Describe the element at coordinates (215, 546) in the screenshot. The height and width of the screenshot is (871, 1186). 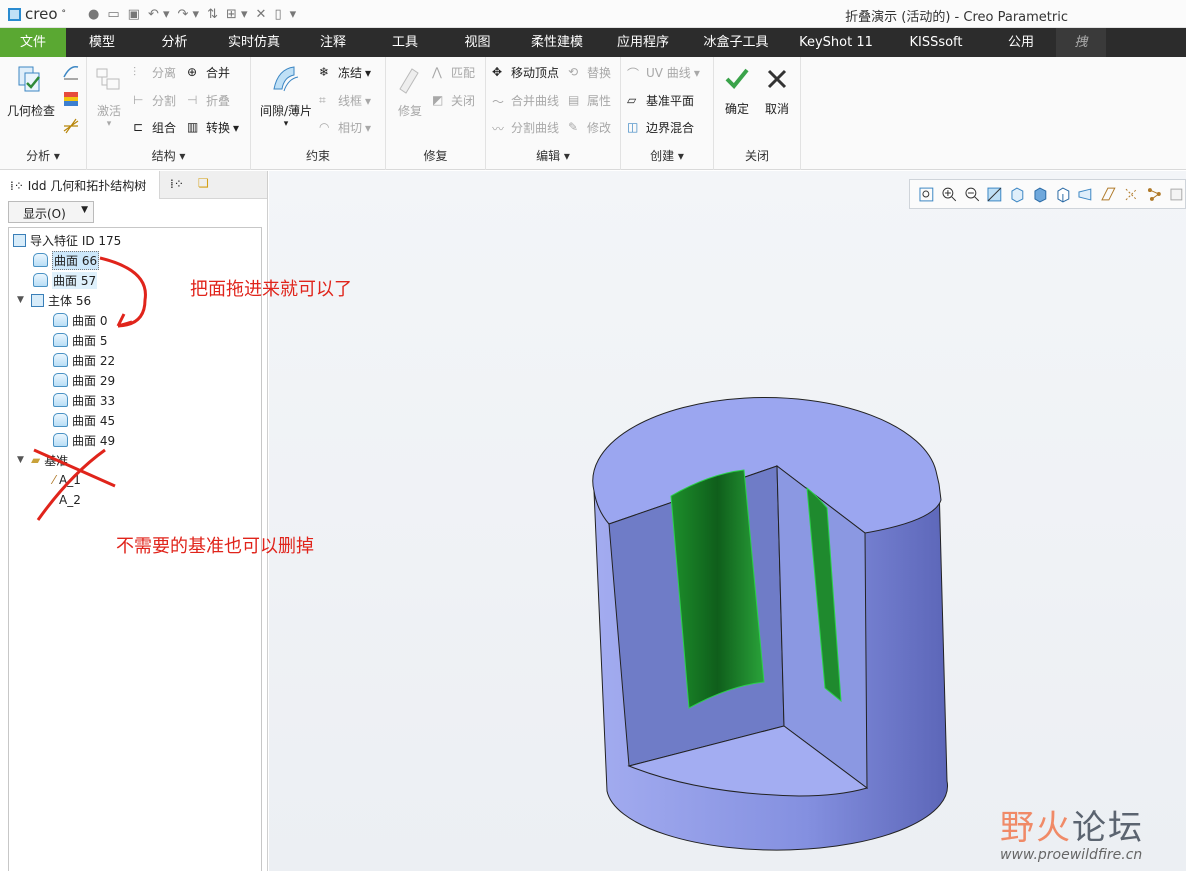
I see `delete-datum-annotation: 不需要的基准也可以删掉` at that location.